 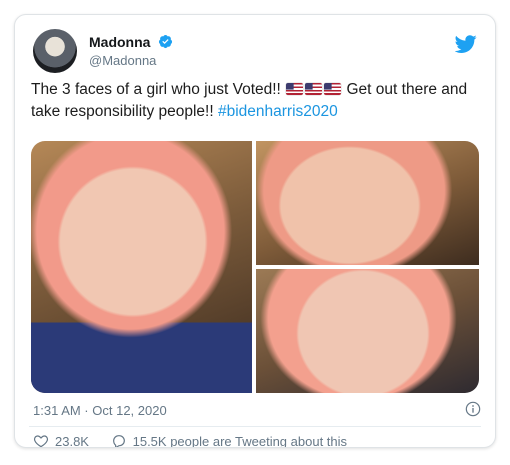 What do you see at coordinates (240, 440) in the screenshot?
I see `conversation-text: 15.5K people are Tweeting about this` at bounding box center [240, 440].